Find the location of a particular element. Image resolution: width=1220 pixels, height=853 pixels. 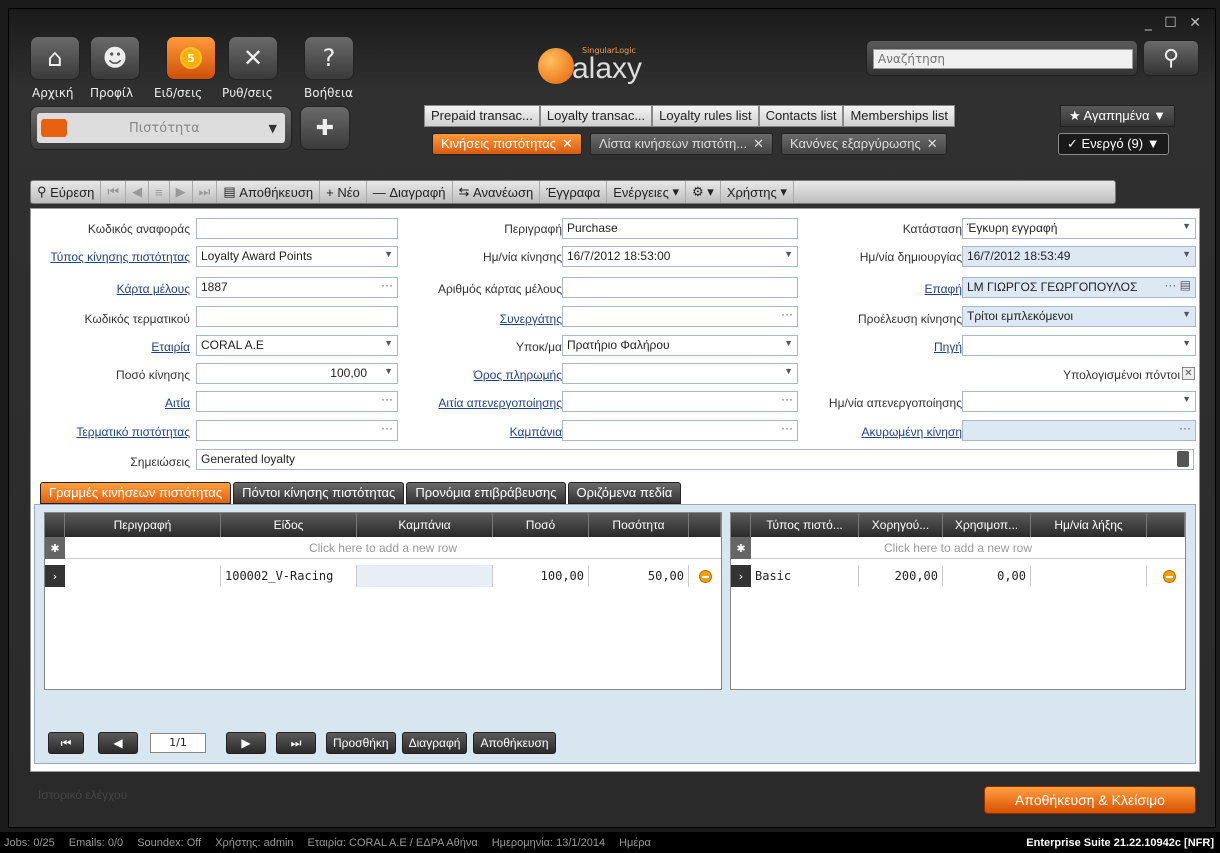

source-field: ▼ is located at coordinates (1079, 345).